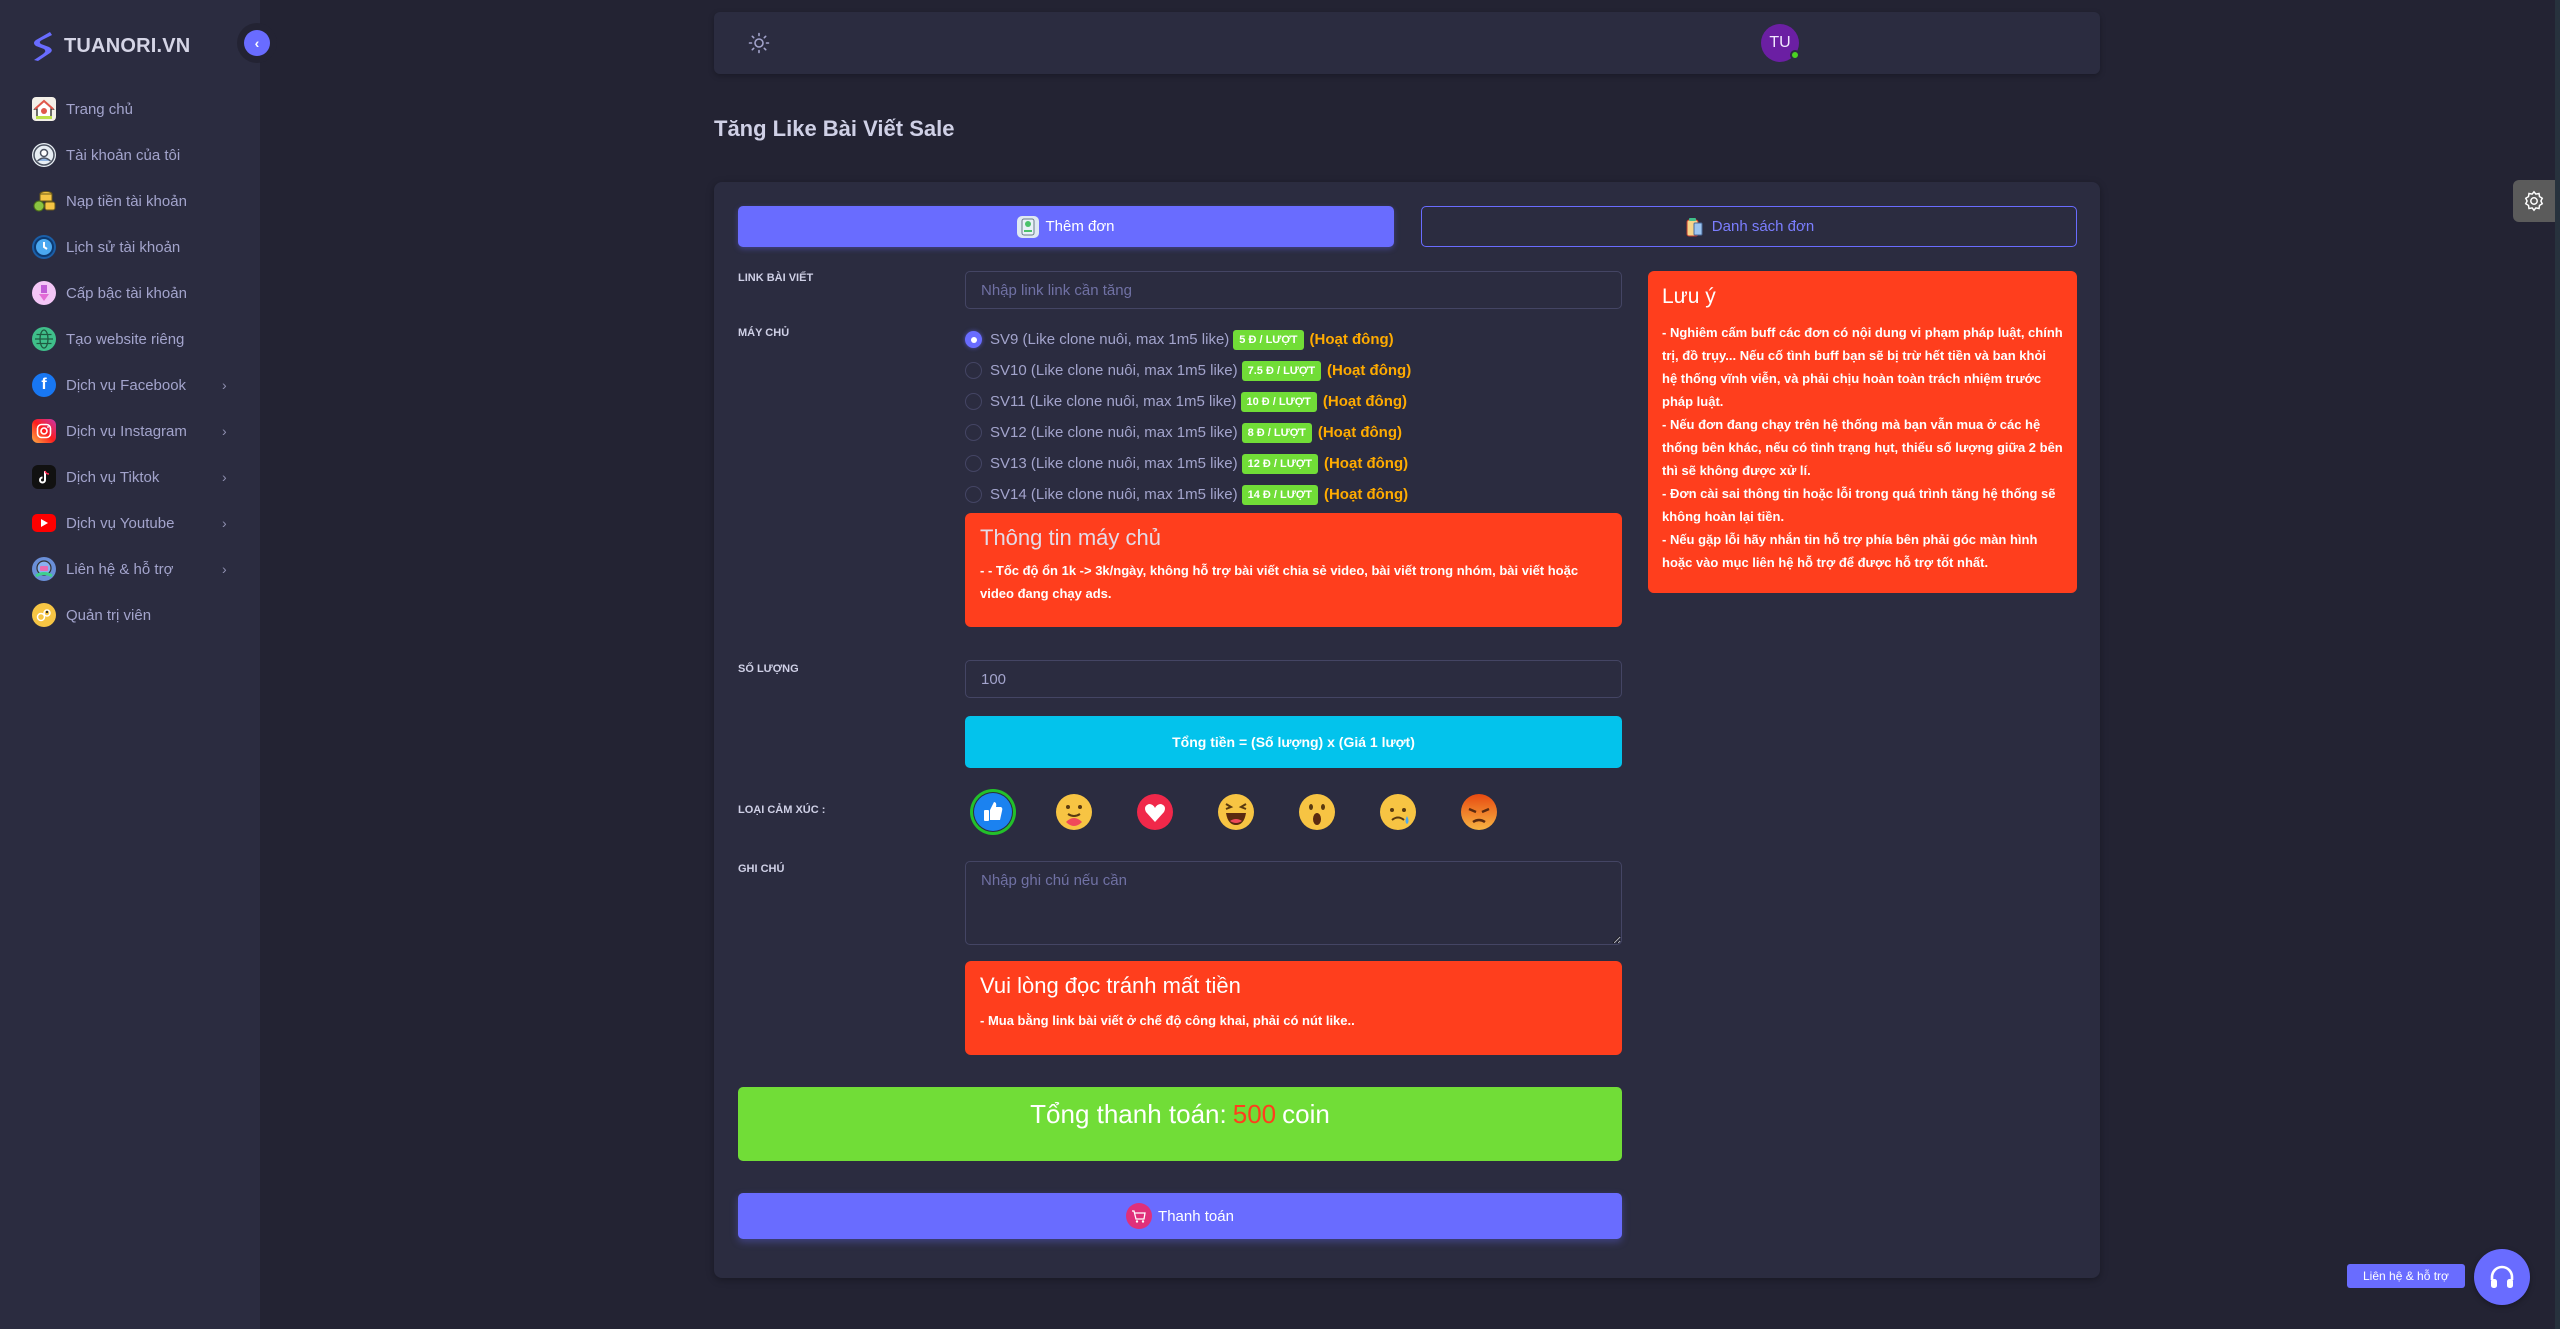 This screenshot has height=1329, width=2560. I want to click on sidebar-item-rank: Cấp bậc tài khoản, so click(130, 293).